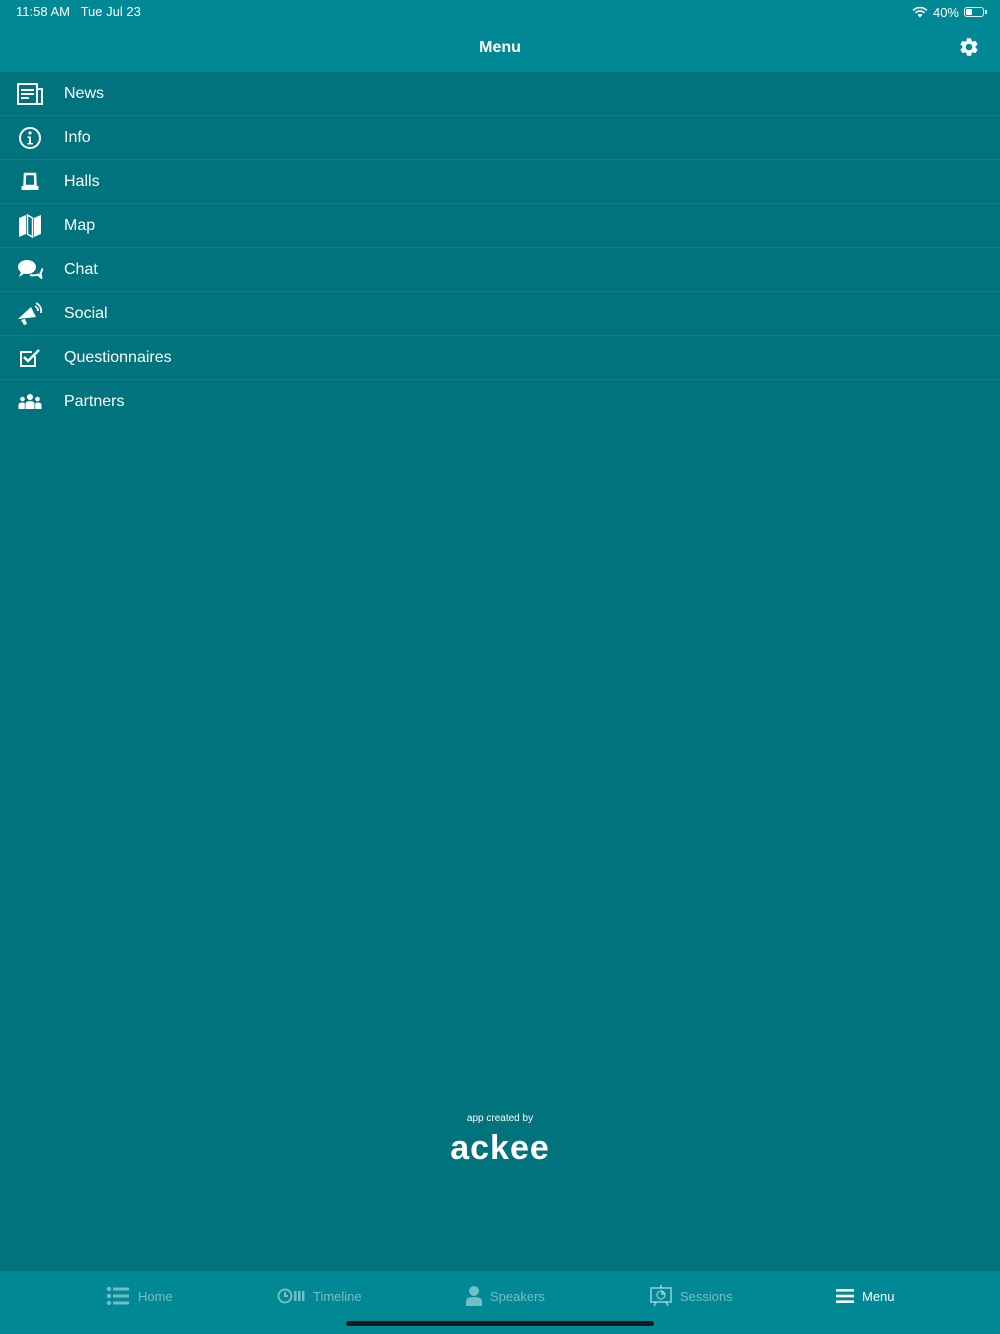 This screenshot has height=1334, width=1000. I want to click on tab-home: Home, so click(139, 1296).